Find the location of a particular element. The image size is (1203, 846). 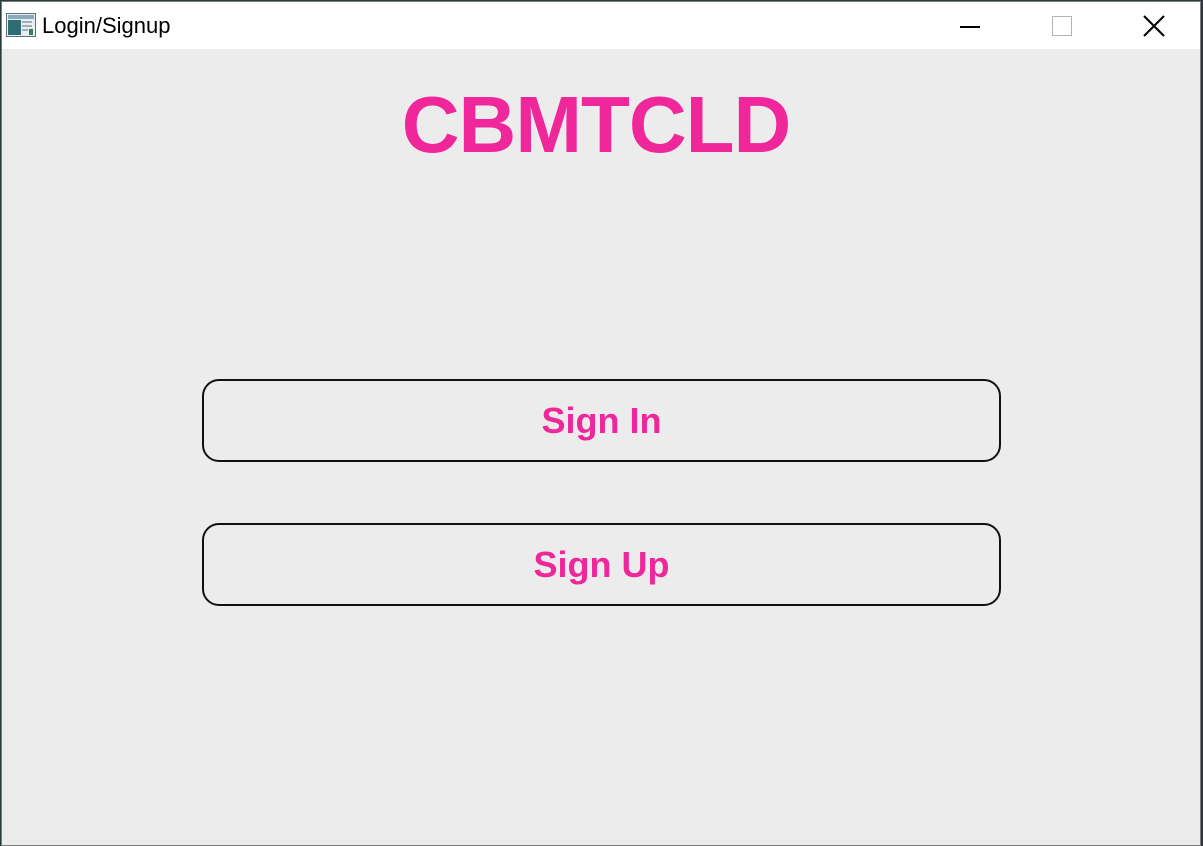

window-title: Login/Signup is located at coordinates (106, 25).